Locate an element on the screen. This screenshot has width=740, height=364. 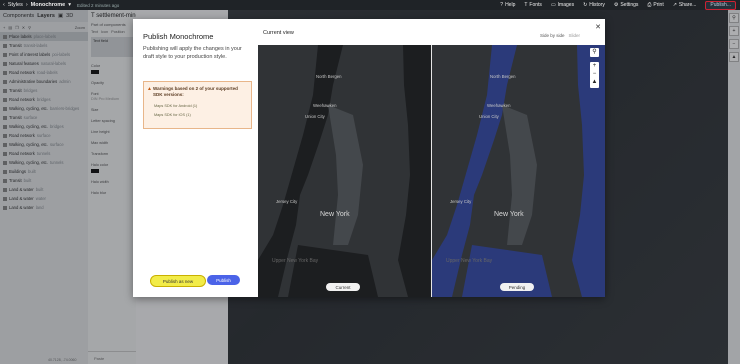
warning-icon: ▲ is located at coordinates (149, 89).